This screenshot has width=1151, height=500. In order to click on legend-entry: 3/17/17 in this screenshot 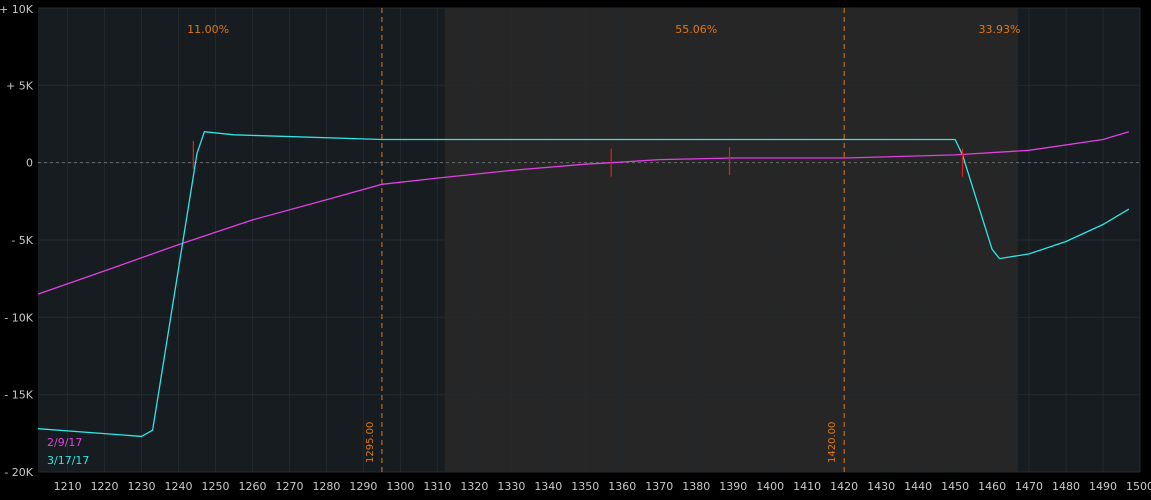, I will do `click(68, 460)`.